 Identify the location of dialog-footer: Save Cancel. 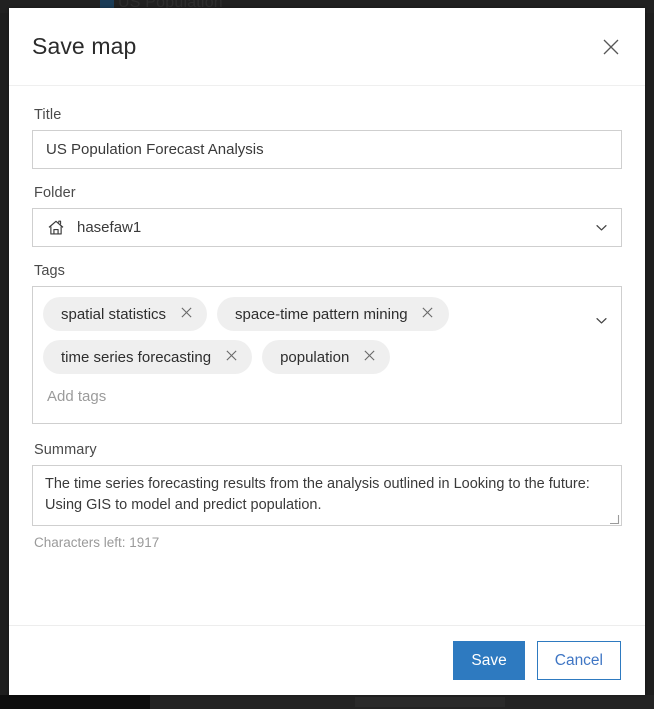
(327, 660).